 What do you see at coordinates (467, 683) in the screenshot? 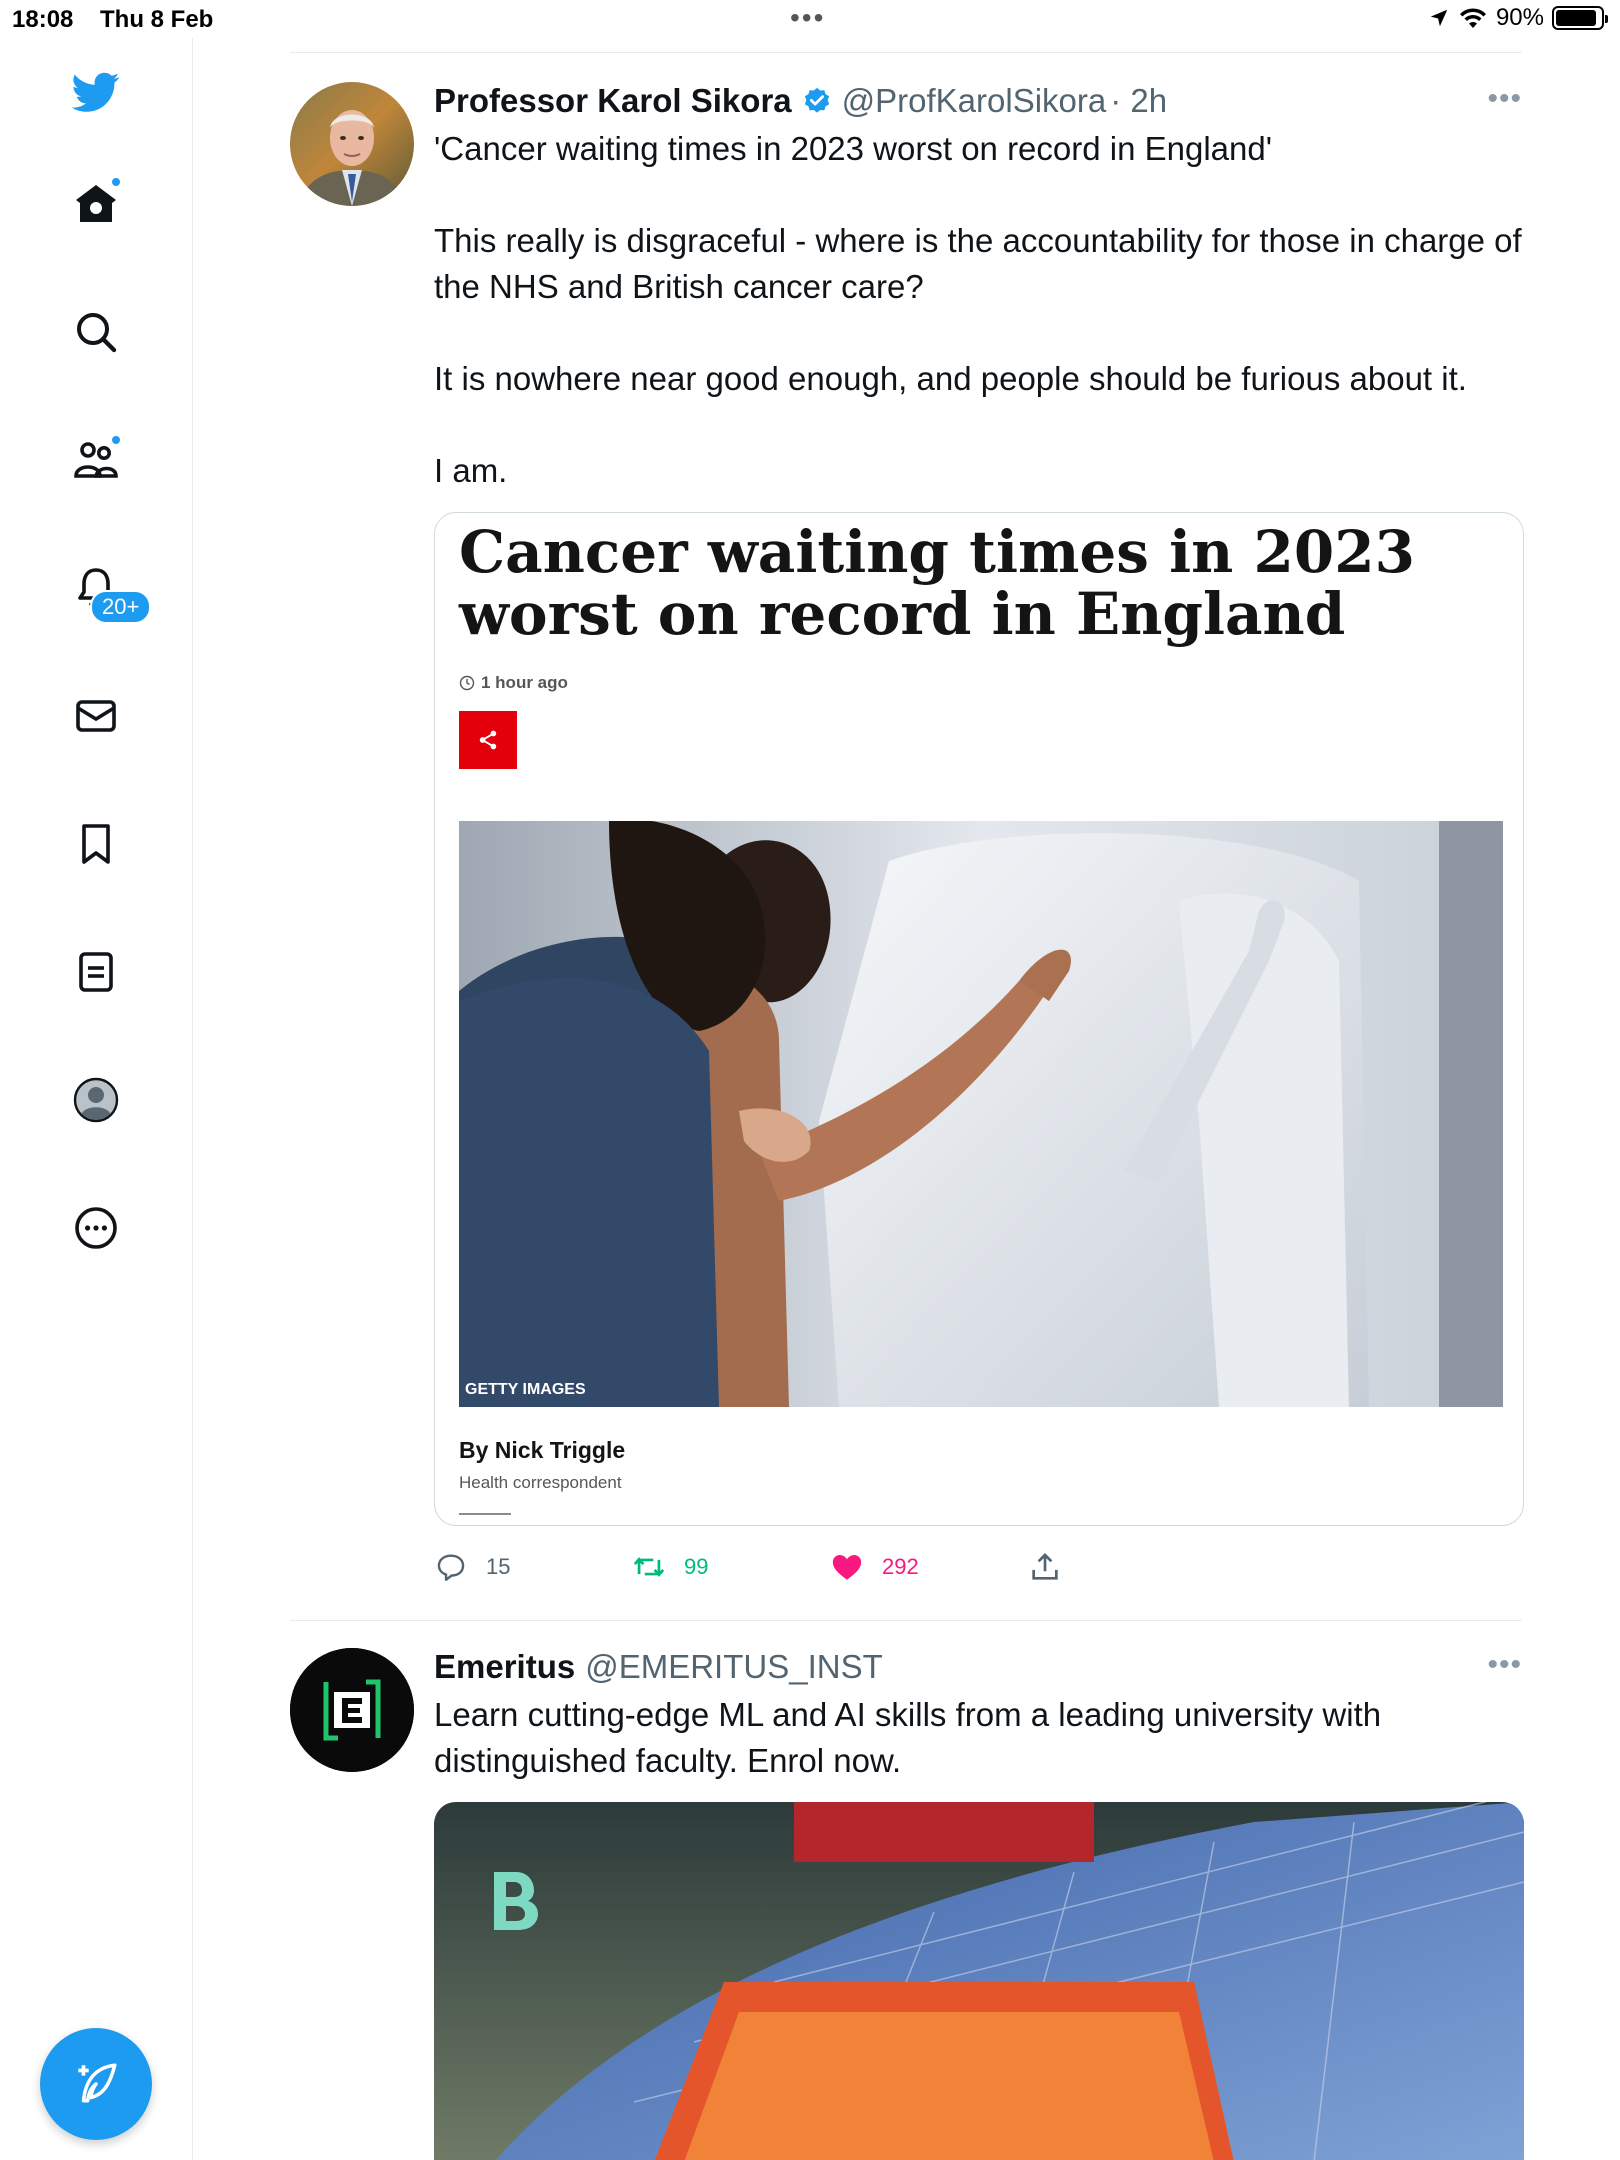
I see `clock-icon` at bounding box center [467, 683].